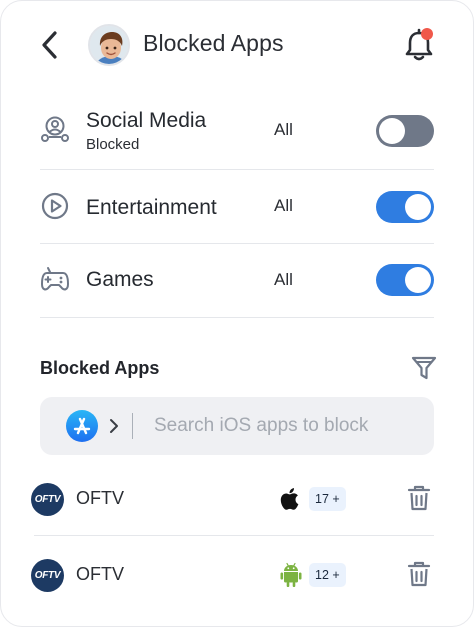 The height and width of the screenshot is (627, 474). What do you see at coordinates (120, 279) in the screenshot?
I see `category-name: Games` at bounding box center [120, 279].